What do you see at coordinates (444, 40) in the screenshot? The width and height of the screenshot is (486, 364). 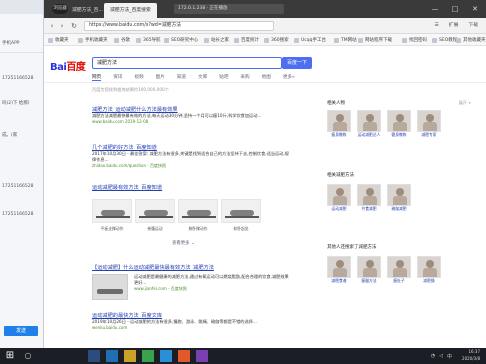 I see `bookmark-item: SEO教程` at bounding box center [444, 40].